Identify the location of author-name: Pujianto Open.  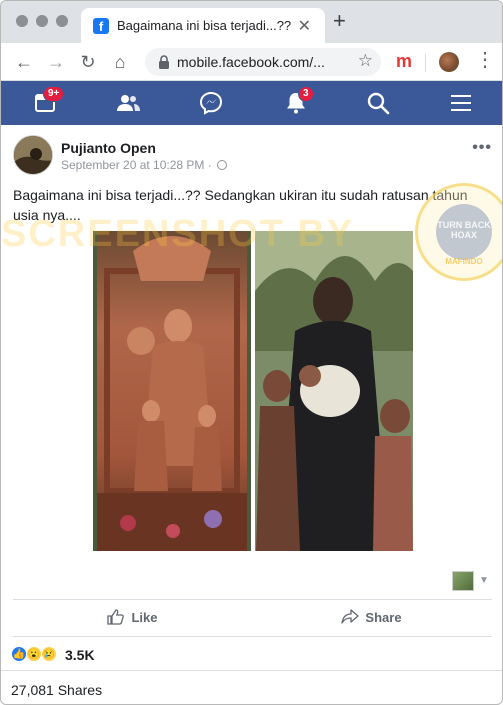
(108, 148).